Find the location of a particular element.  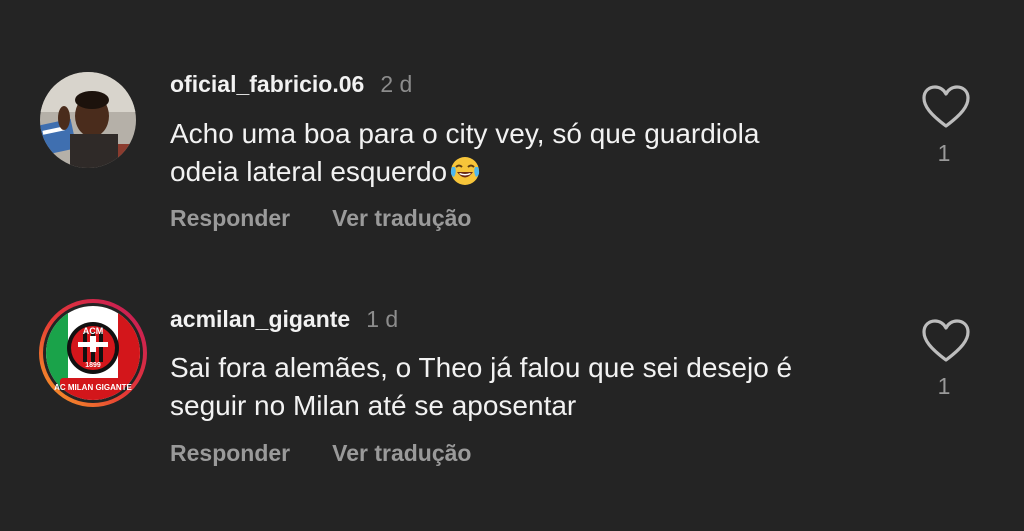

comment-header: acmilan_gigante 1 d is located at coordinates (284, 319).